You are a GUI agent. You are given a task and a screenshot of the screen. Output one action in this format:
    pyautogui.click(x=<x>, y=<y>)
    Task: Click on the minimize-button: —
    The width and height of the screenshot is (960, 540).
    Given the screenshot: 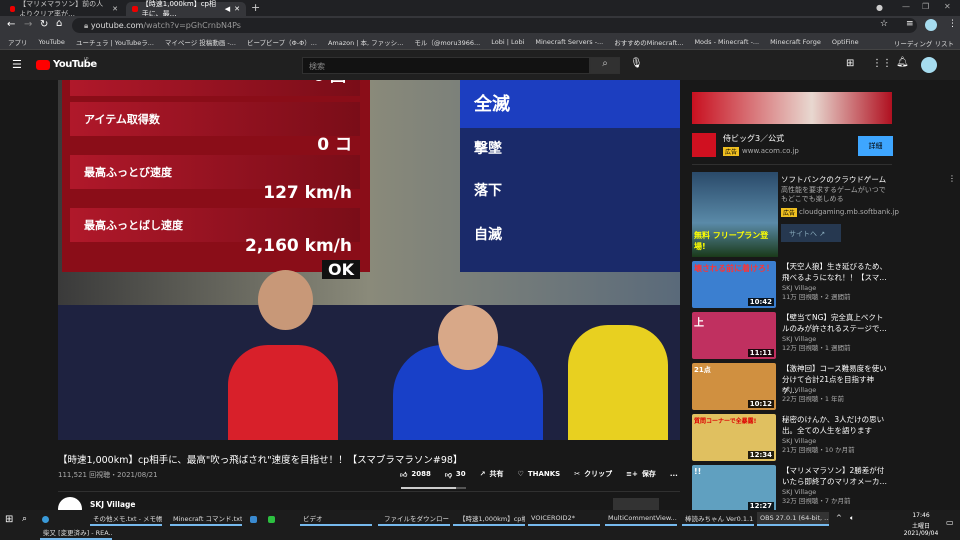 What is the action you would take?
    pyautogui.click(x=906, y=6)
    